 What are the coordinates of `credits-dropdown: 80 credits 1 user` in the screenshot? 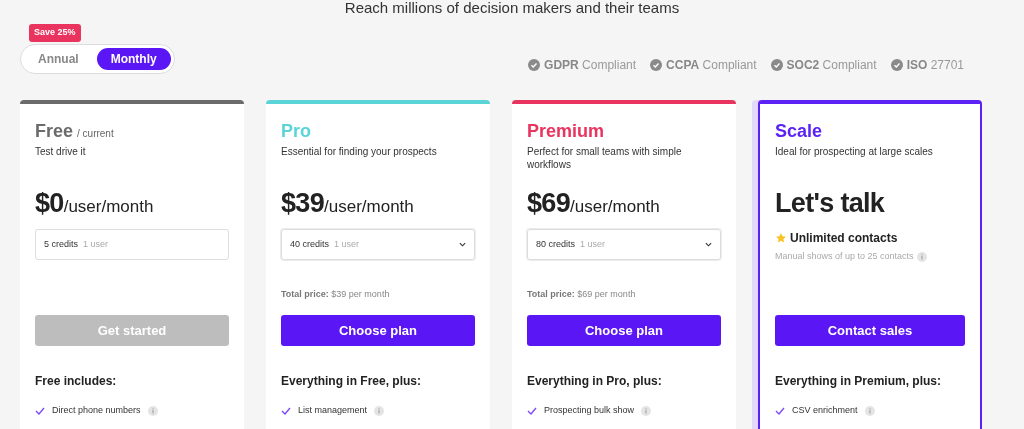 It's located at (624, 244).